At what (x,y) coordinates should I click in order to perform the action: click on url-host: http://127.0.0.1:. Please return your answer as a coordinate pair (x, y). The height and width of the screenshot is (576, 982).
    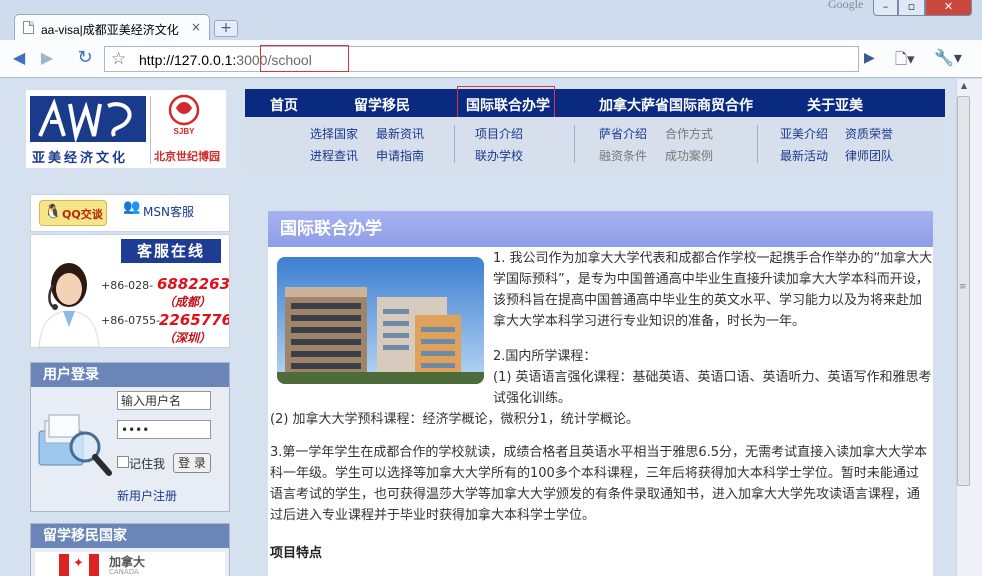
    Looking at the image, I should click on (188, 60).